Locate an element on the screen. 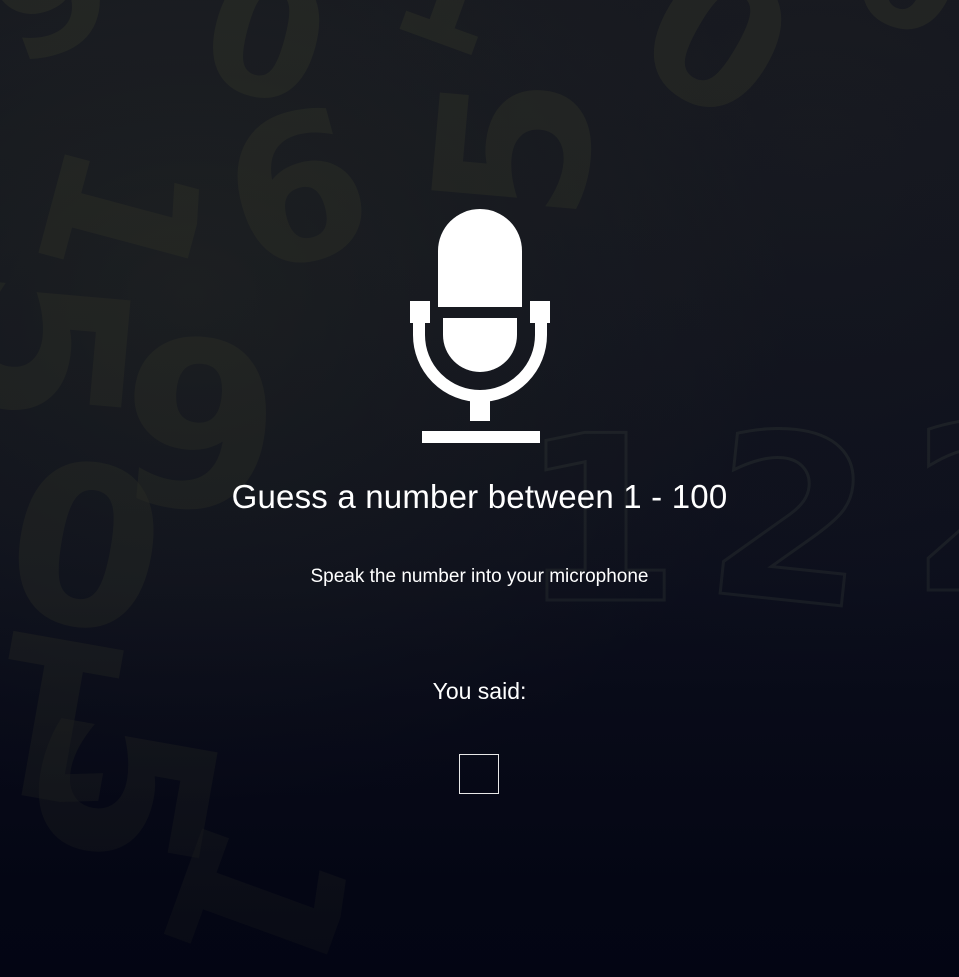  microphone-icon is located at coordinates (480, 326).